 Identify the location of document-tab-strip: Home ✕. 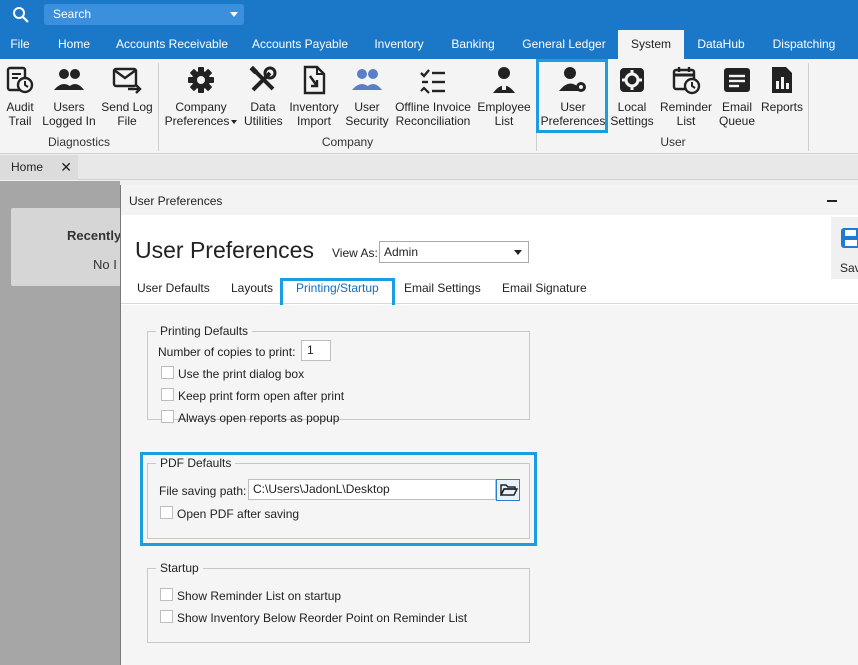
(429, 167).